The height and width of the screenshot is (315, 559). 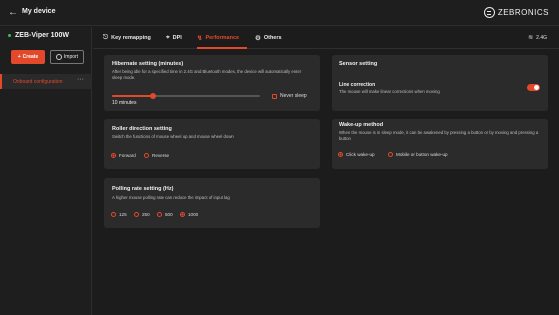 I want to click on brand-logo: ZEBRONICS, so click(x=516, y=12).